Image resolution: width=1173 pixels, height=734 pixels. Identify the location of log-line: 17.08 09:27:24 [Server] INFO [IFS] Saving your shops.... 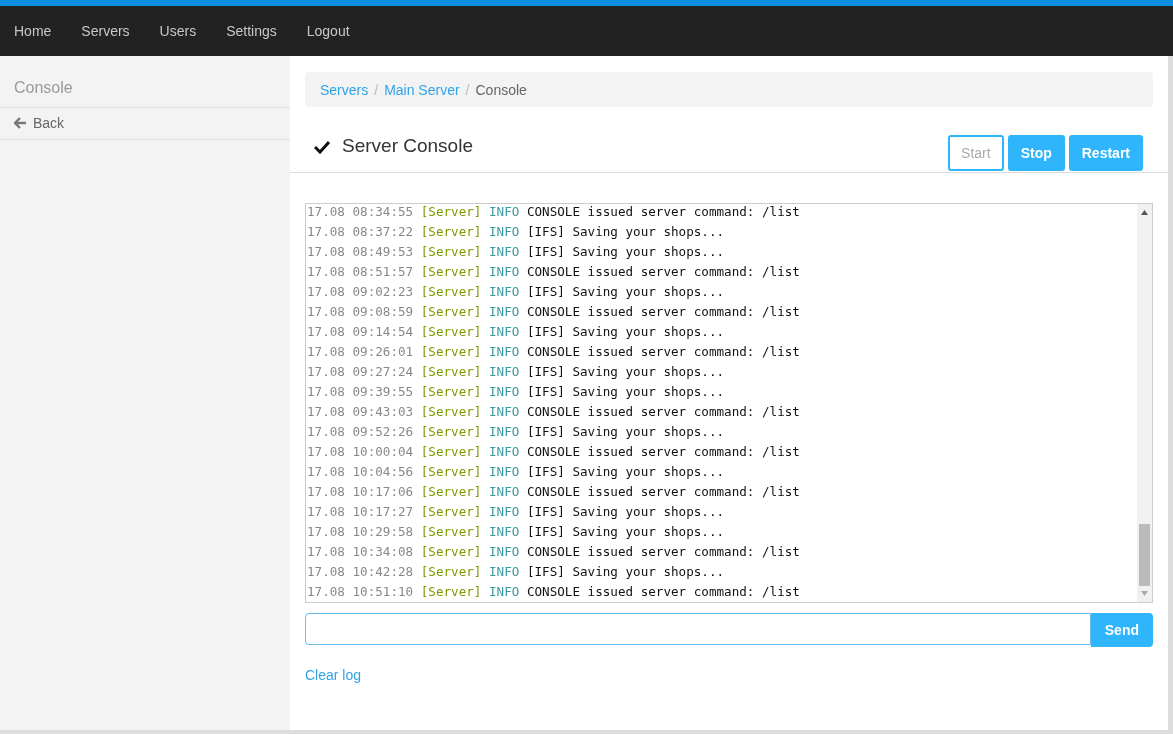
(516, 372).